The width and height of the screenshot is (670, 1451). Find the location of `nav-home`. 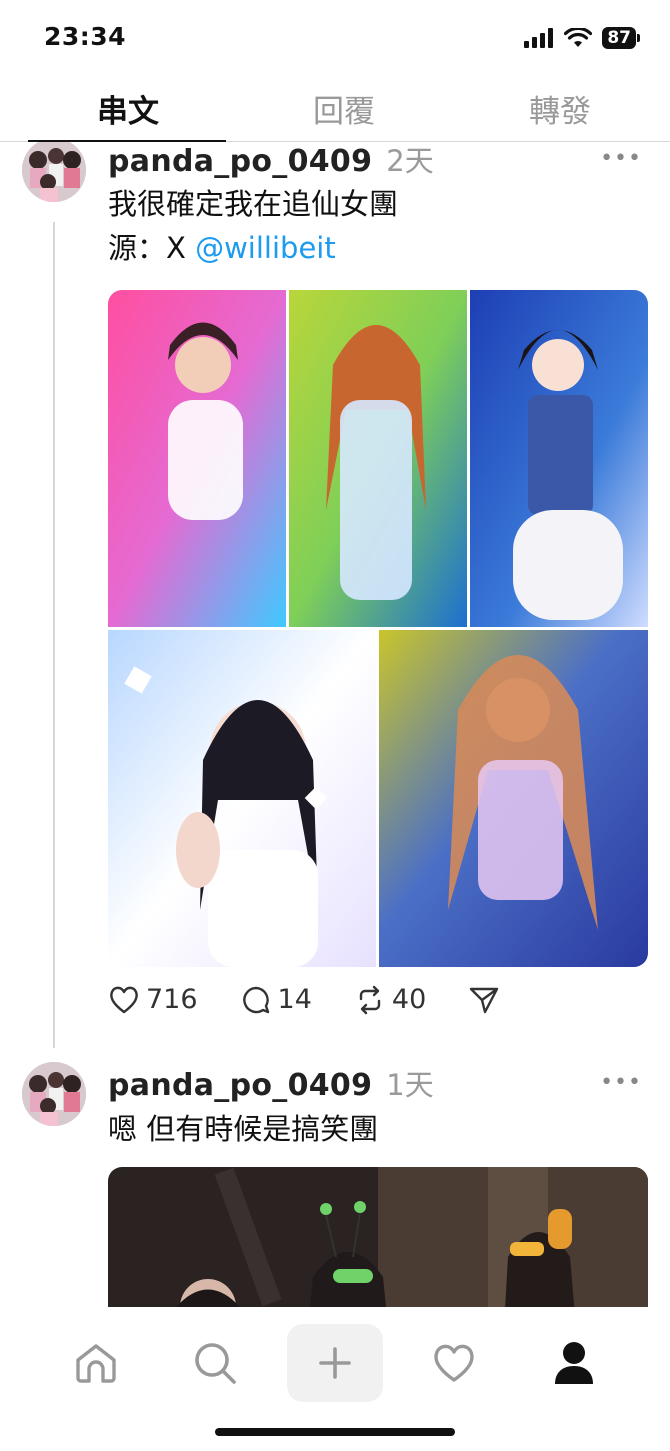

nav-home is located at coordinates (96, 1363).